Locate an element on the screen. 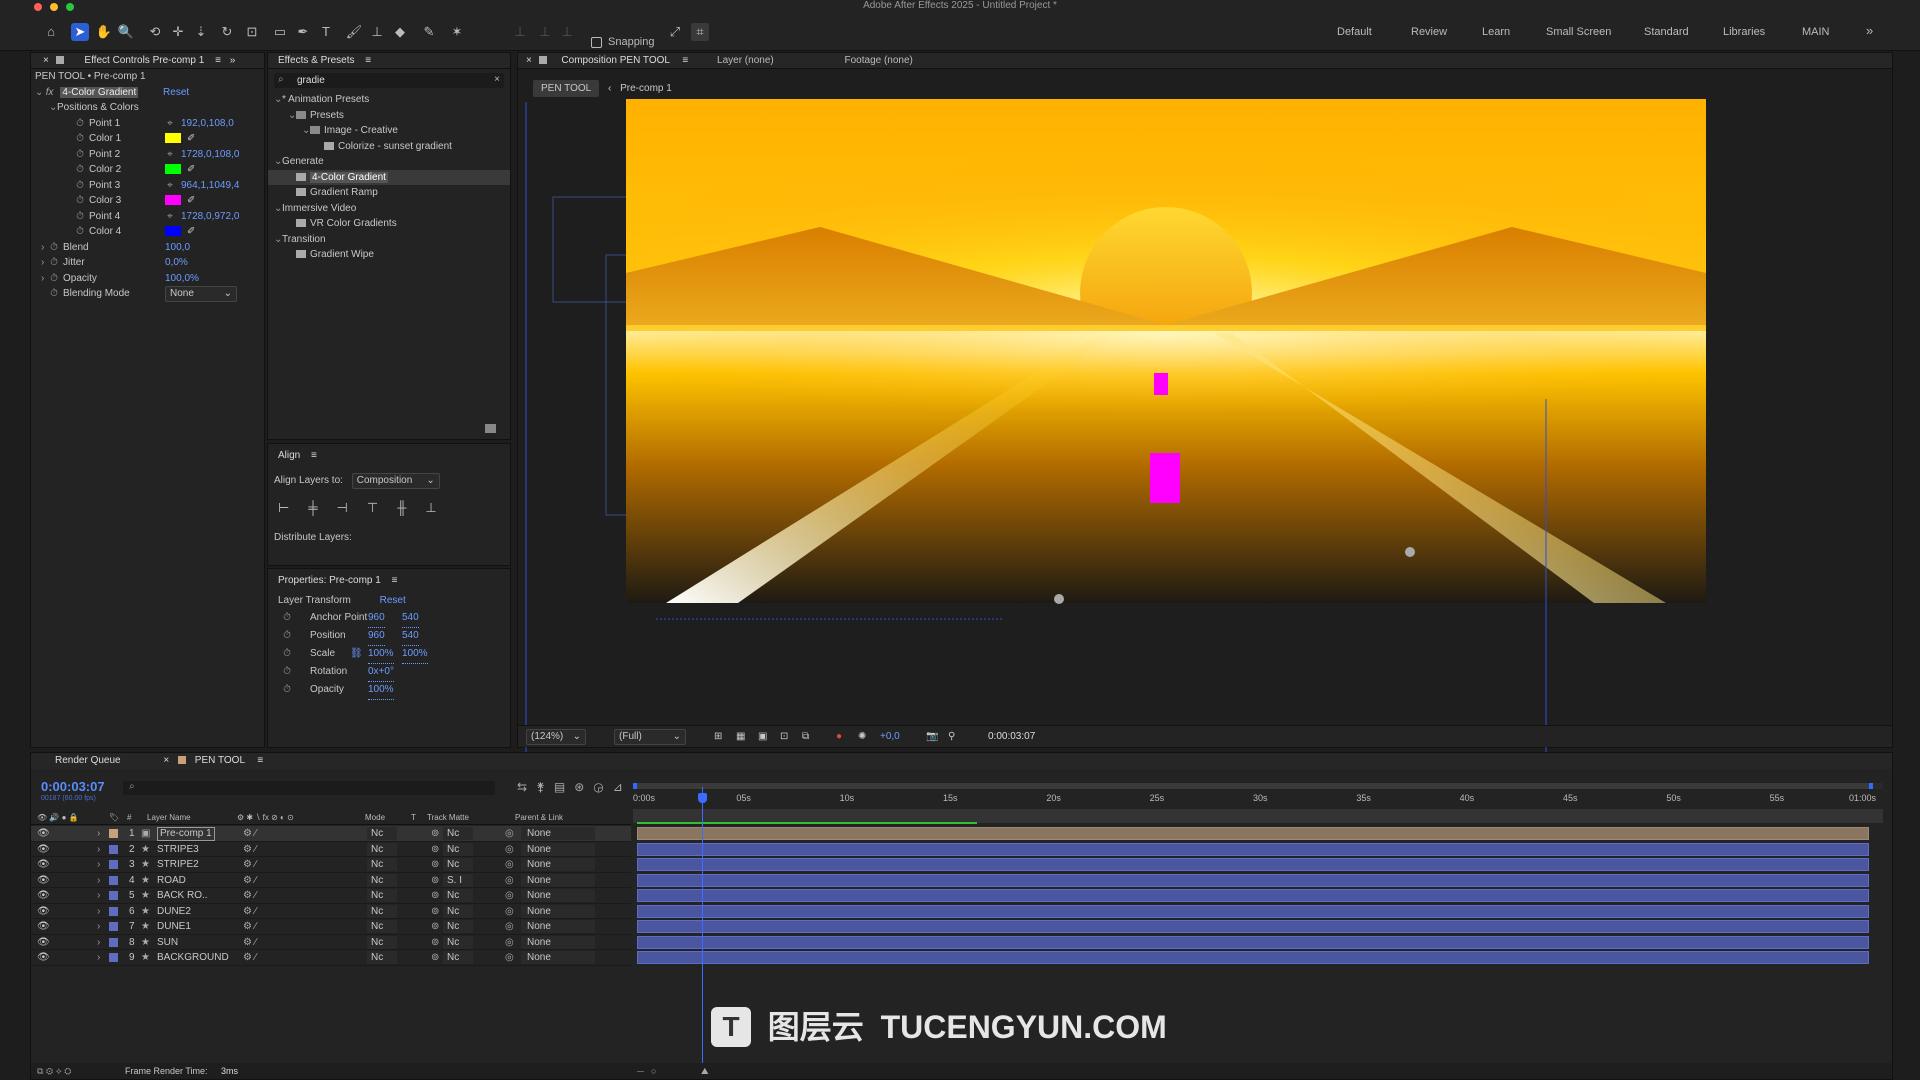 Image resolution: width=1920 pixels, height=1080 pixels. point-value: 1728,0,108,0 is located at coordinates (210, 154).